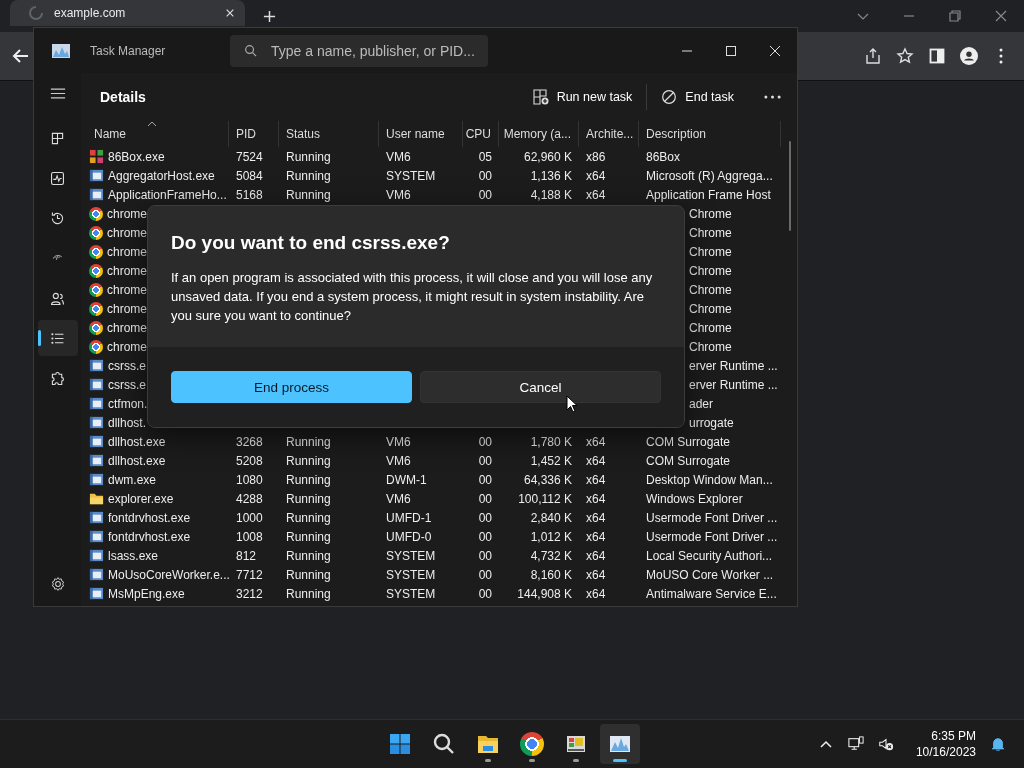  Describe the element at coordinates (551, 555) in the screenshot. I see `memory-cell: 4,732 K` at that location.